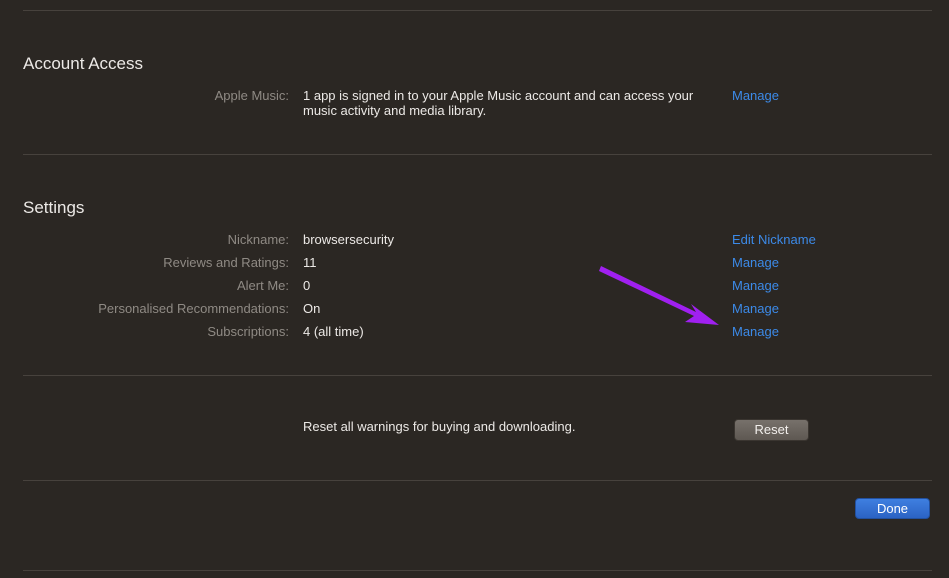 The height and width of the screenshot is (578, 949). Describe the element at coordinates (54, 207) in the screenshot. I see `settings-title: Settings` at that location.